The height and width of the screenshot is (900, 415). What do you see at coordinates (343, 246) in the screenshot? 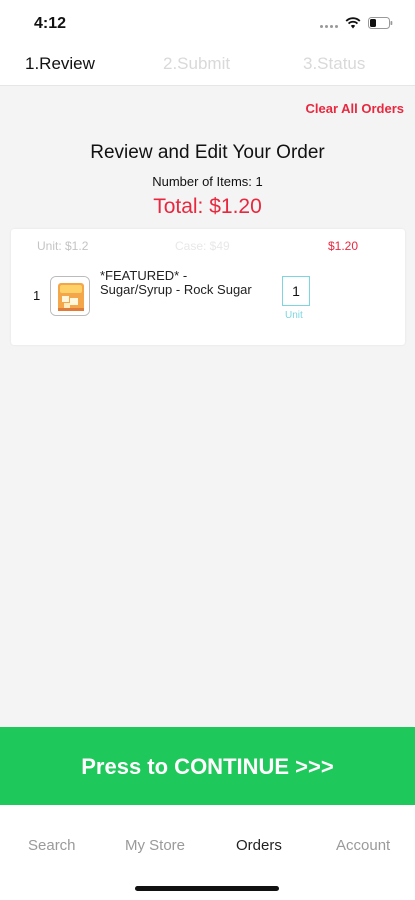
I see `line-price: $1.20` at bounding box center [343, 246].